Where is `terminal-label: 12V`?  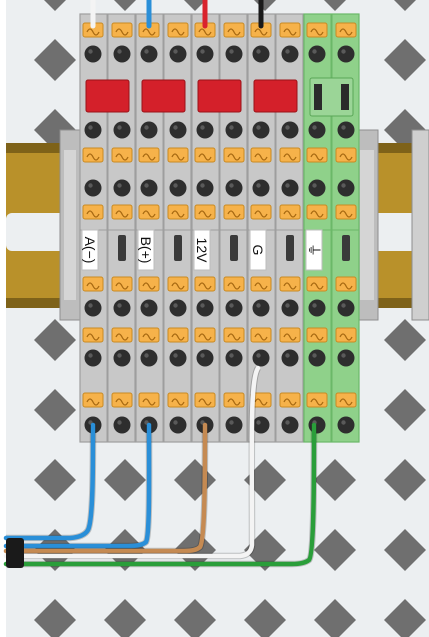
terminal-label: 12V is located at coordinates (202, 251).